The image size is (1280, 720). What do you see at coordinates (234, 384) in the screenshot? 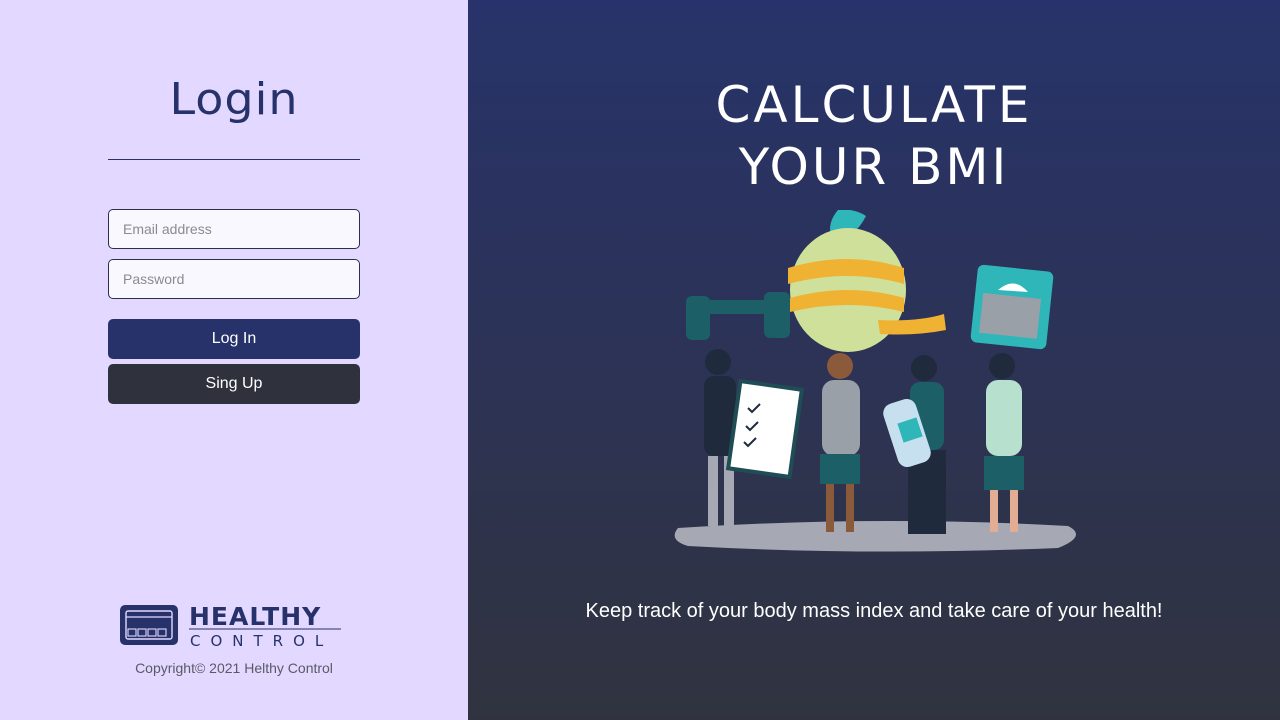
I see `signup-button: Sing Up` at bounding box center [234, 384].